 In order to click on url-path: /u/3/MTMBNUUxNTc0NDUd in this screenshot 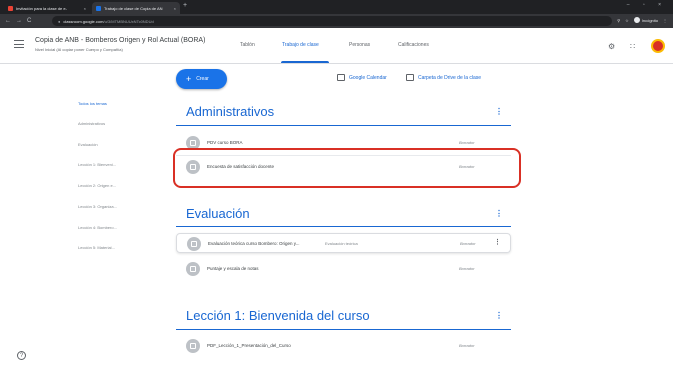, I will do `click(128, 21)`.